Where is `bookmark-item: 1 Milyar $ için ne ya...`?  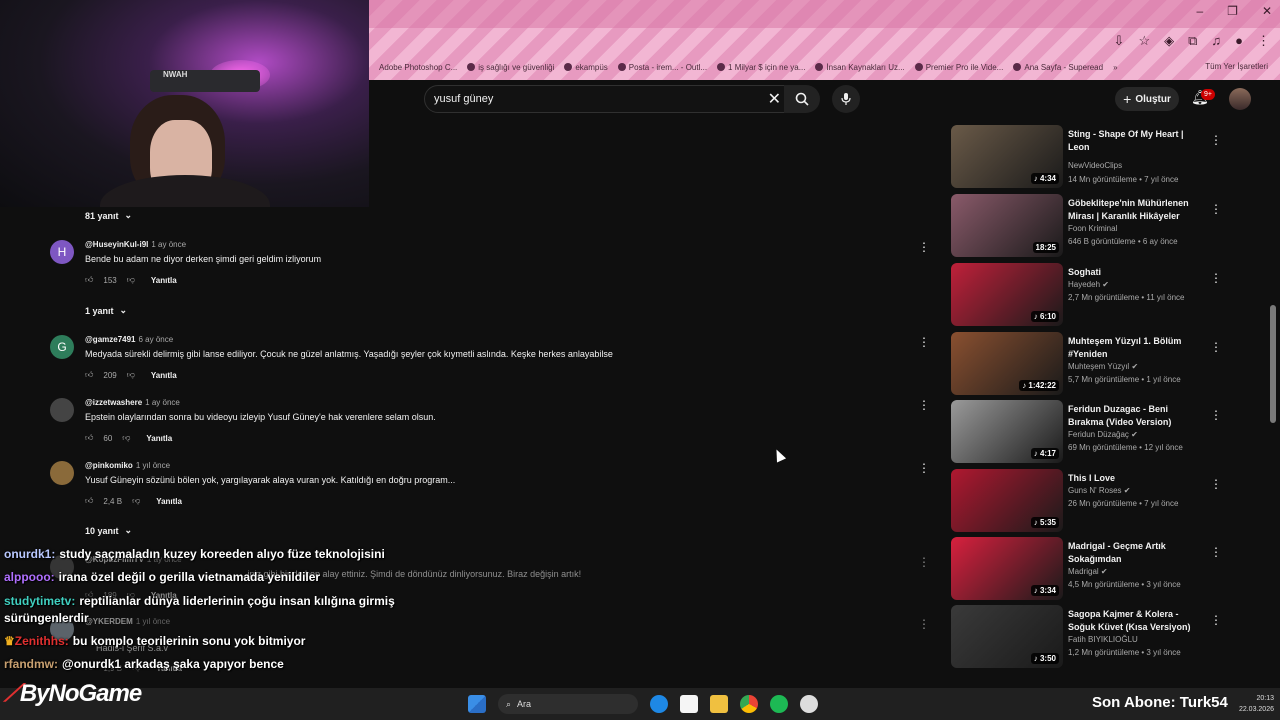 bookmark-item: 1 Milyar $ için ne ya... is located at coordinates (761, 67).